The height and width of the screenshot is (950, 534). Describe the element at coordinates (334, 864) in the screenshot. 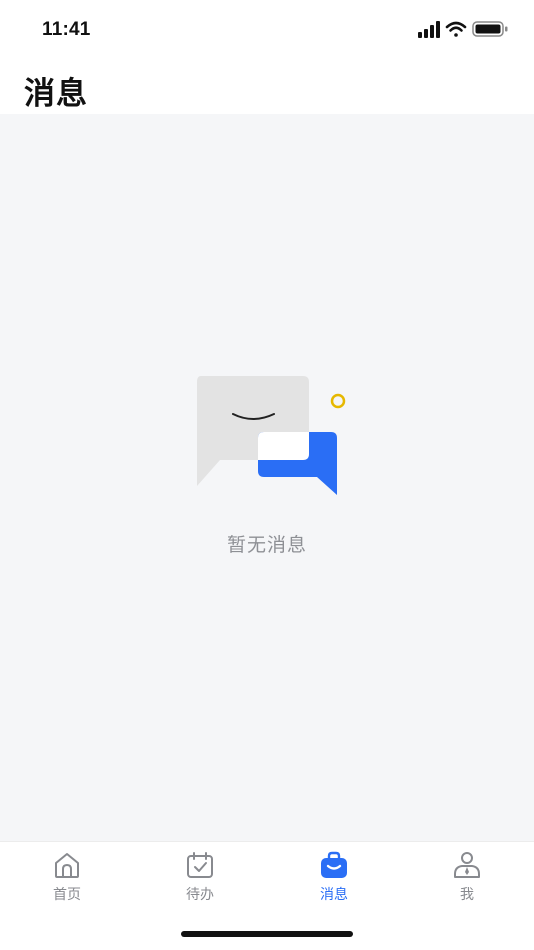

I see `briefcase-icon` at that location.